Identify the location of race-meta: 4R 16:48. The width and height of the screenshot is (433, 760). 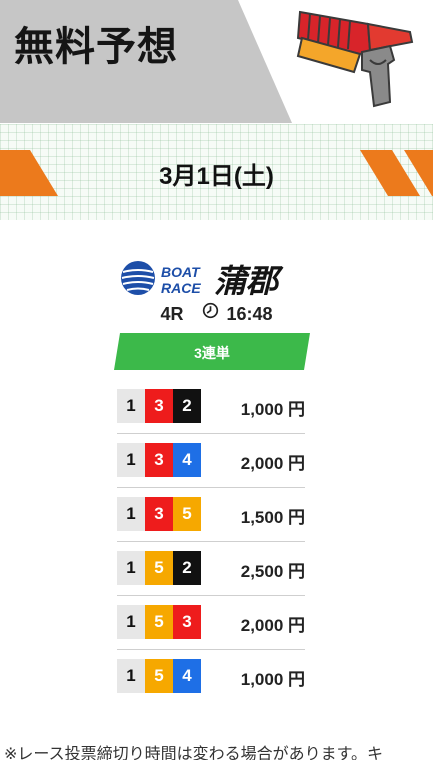
(216, 313).